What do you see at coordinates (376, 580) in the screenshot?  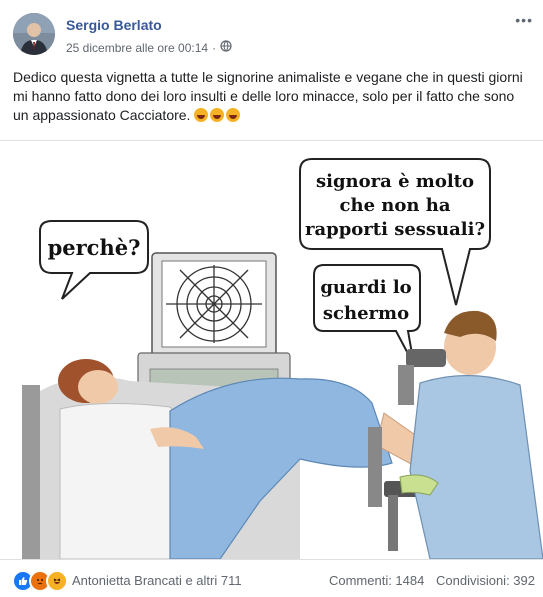 I see `comments-count: Commenti: 1484` at bounding box center [376, 580].